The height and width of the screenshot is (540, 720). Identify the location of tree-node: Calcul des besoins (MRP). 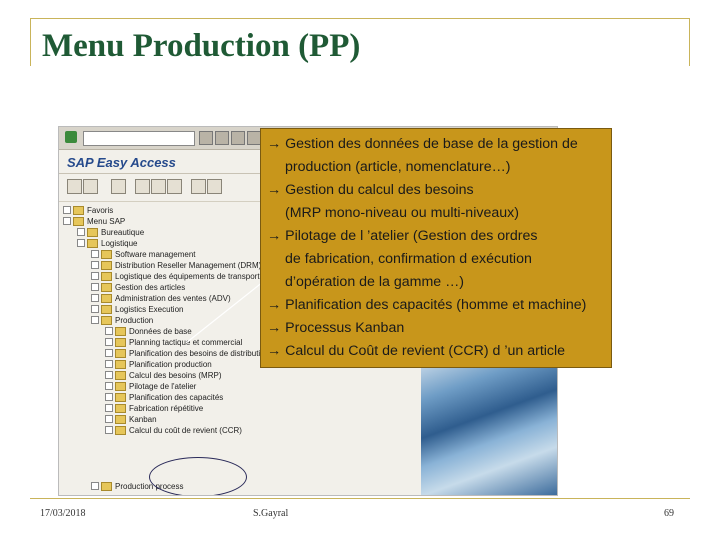
(163, 375).